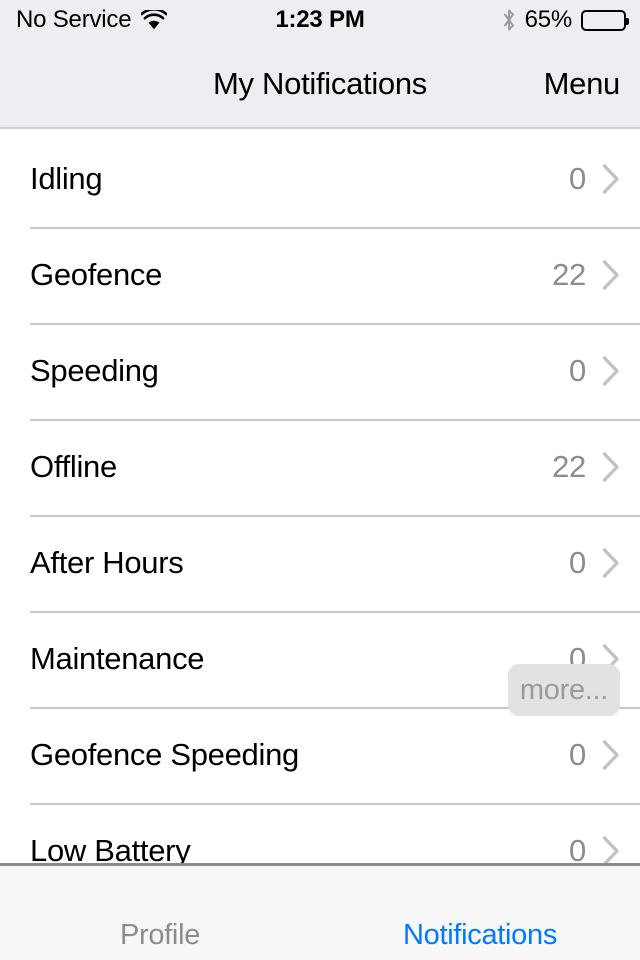 The image size is (640, 960). What do you see at coordinates (154, 20) in the screenshot?
I see `wifi-icon` at bounding box center [154, 20].